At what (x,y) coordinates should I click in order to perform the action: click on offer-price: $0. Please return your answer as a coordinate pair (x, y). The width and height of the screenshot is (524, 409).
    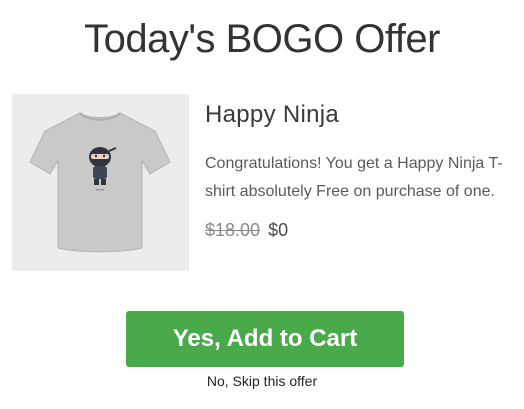
    Looking at the image, I should click on (278, 230).